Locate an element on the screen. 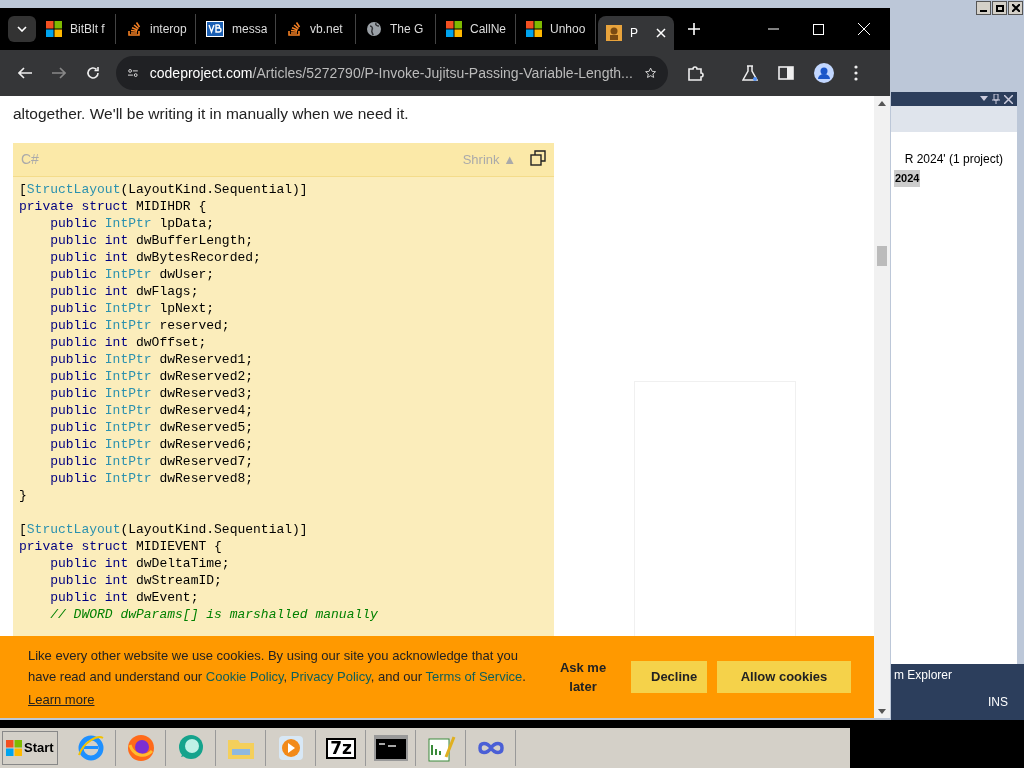  code-line: // DWORD dwParams[] is marshalled manually is located at coordinates (213, 615).